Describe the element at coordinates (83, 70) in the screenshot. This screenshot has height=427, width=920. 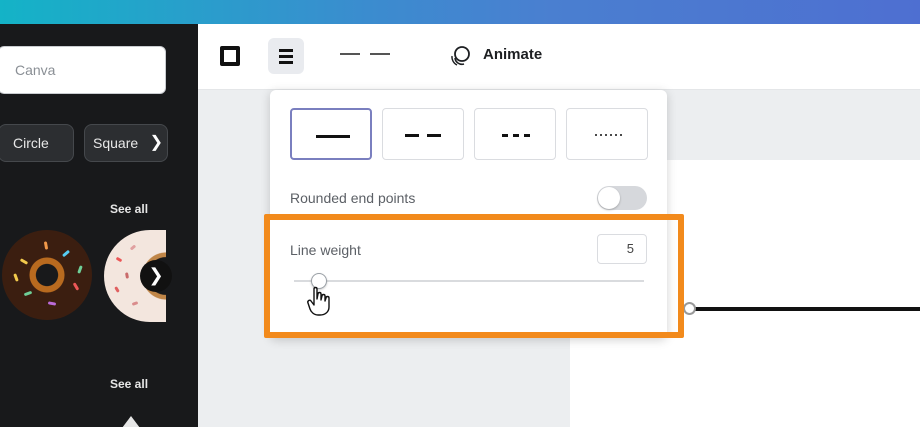
I see `search-input: Canva` at that location.